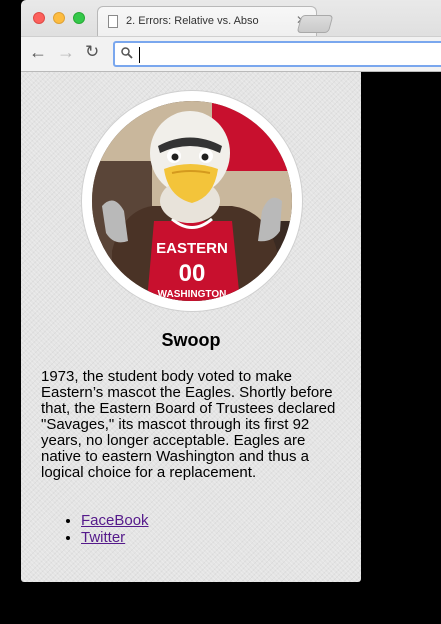 The height and width of the screenshot is (624, 441). Describe the element at coordinates (127, 54) in the screenshot. I see `search-icon` at that location.